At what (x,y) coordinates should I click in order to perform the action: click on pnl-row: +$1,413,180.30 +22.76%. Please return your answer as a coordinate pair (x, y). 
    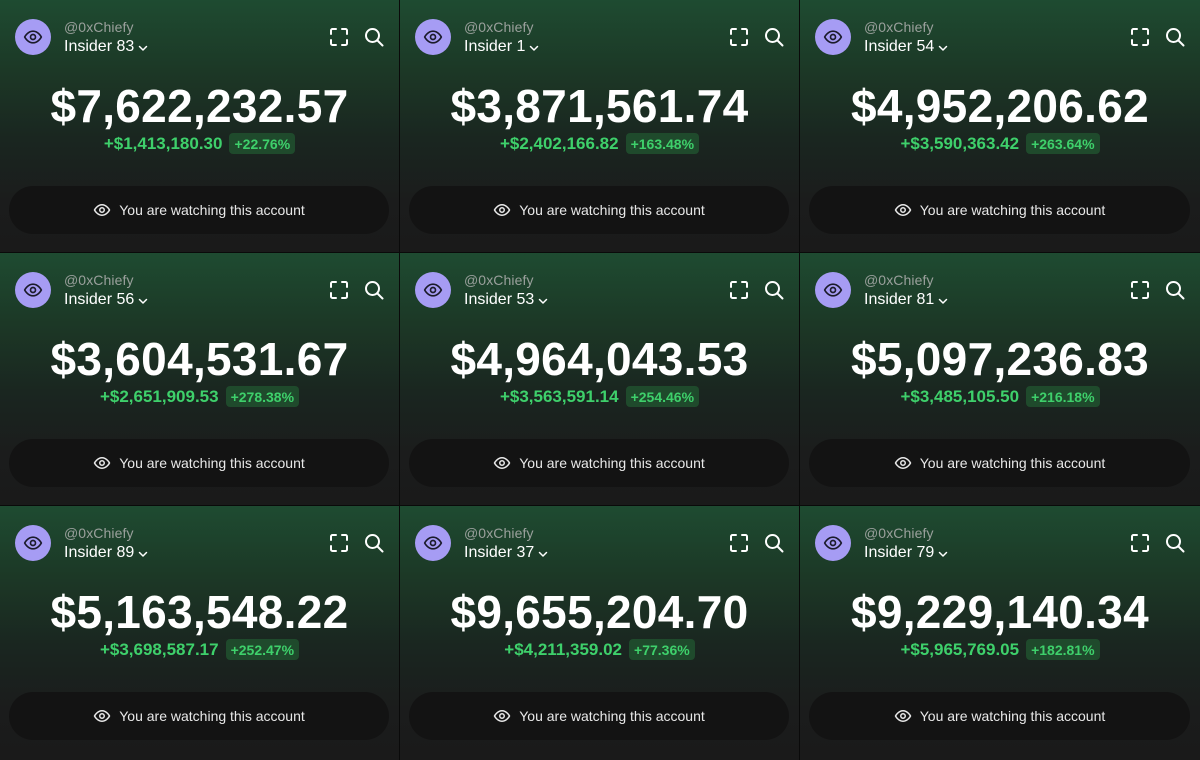
    Looking at the image, I should click on (199, 143).